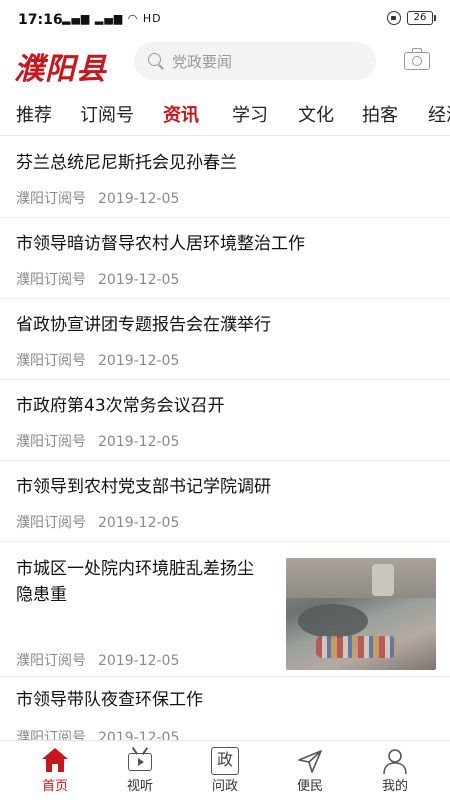  What do you see at coordinates (394, 786) in the screenshot?
I see `nav-label: 我的` at bounding box center [394, 786].